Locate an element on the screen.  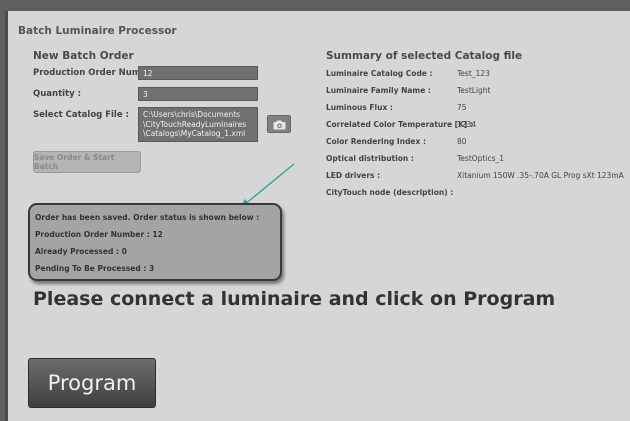
app-title: Batch Luminaire Processor is located at coordinates (97, 31).